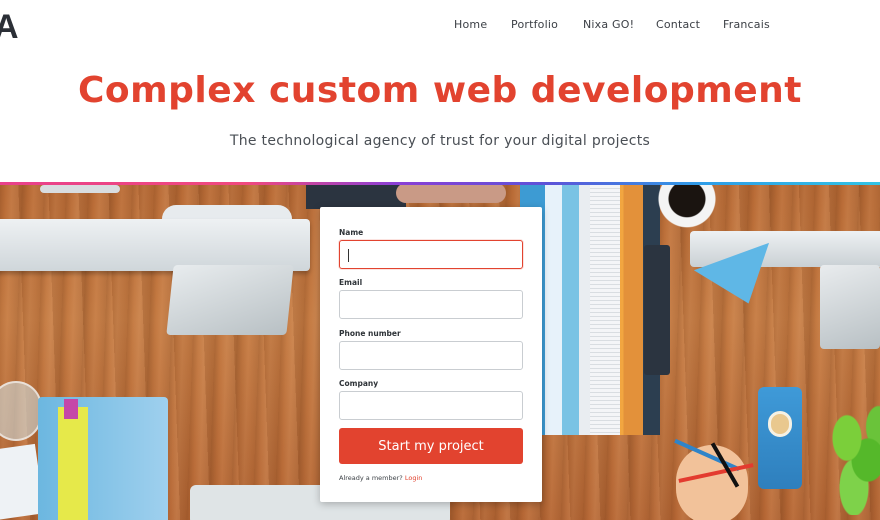  What do you see at coordinates (780, 424) in the screenshot?
I see `tape-roll` at bounding box center [780, 424].